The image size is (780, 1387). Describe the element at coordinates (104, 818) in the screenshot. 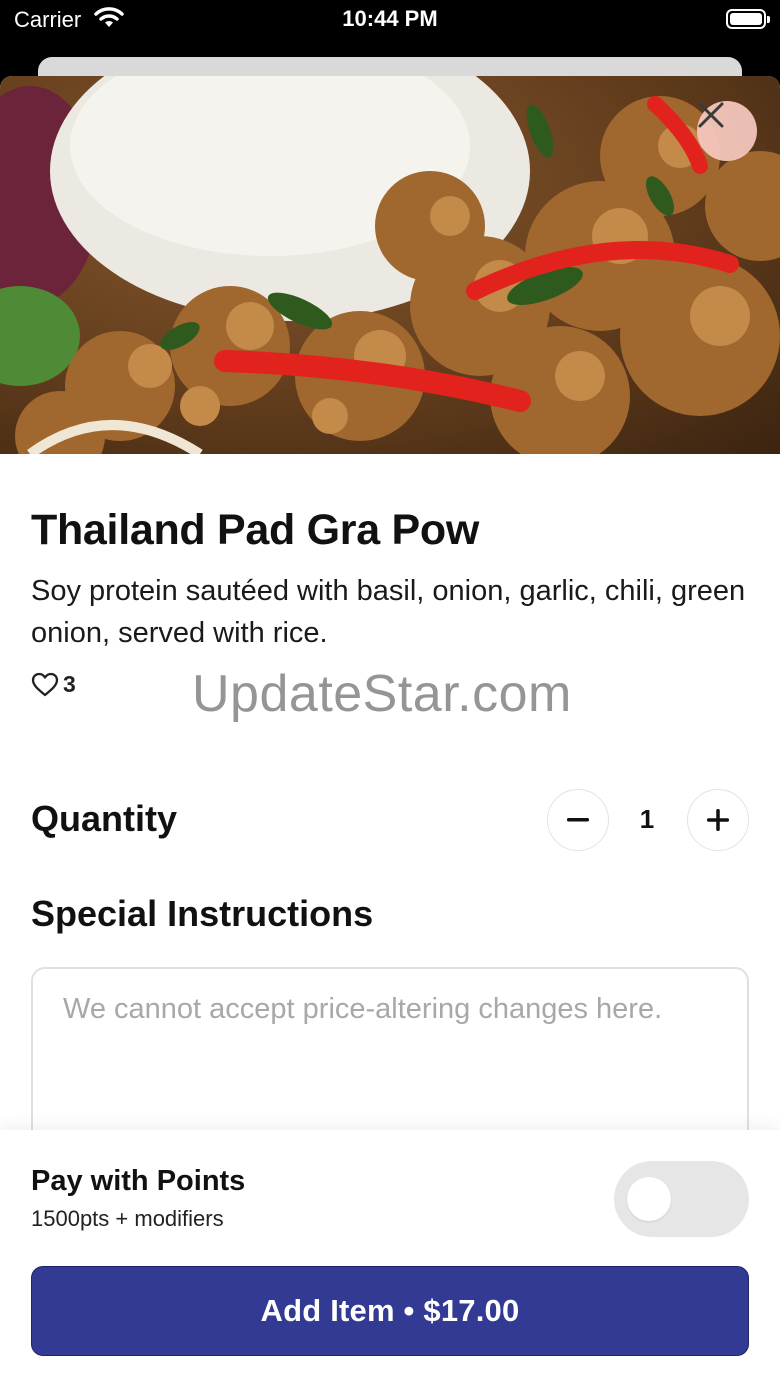

I see `quantity-label: Quantity` at that location.